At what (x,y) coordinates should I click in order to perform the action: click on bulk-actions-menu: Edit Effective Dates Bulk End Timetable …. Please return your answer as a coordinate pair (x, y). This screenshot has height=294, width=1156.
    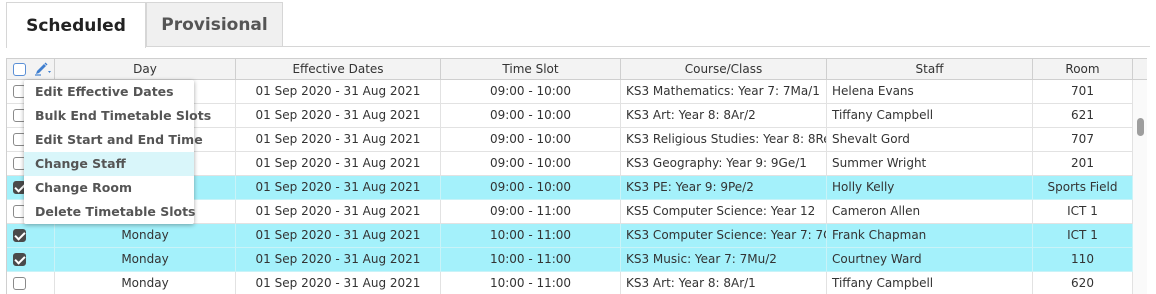
    Looking at the image, I should click on (117, 152).